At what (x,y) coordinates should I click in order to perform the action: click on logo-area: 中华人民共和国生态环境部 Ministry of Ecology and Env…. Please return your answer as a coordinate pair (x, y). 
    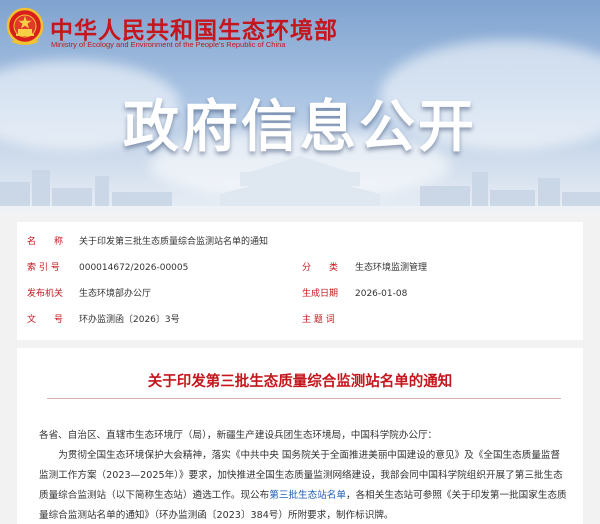
    Looking at the image, I should click on (300, 30).